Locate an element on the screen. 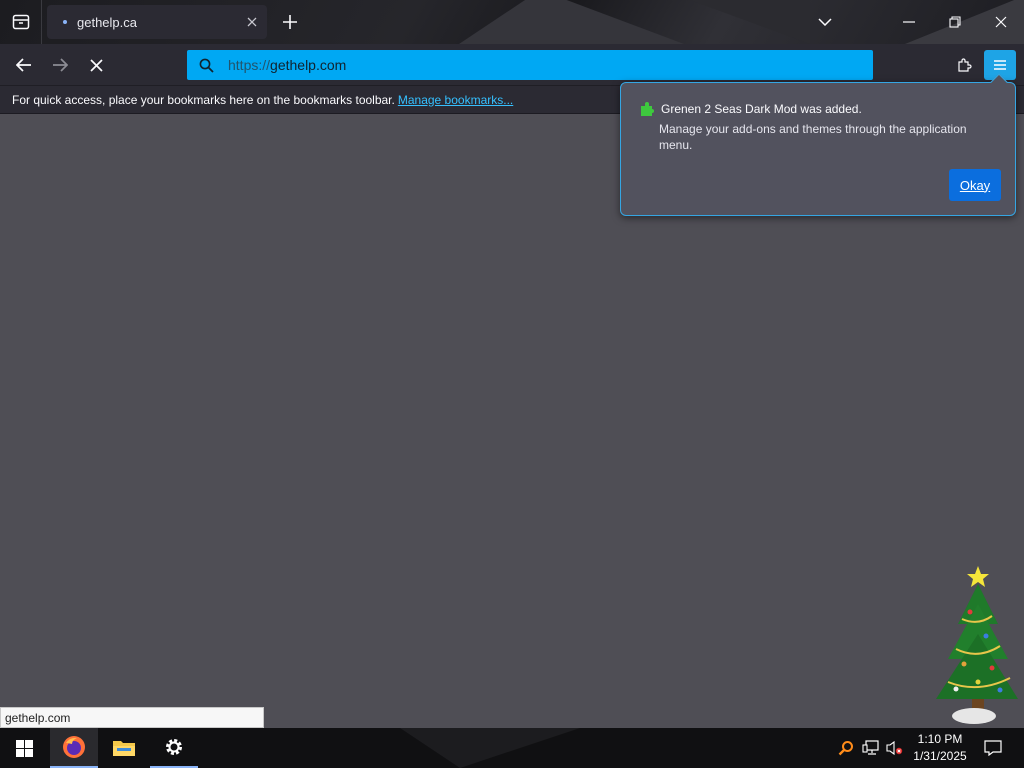 The image size is (1024, 768). taskbar-firefox is located at coordinates (74, 748).